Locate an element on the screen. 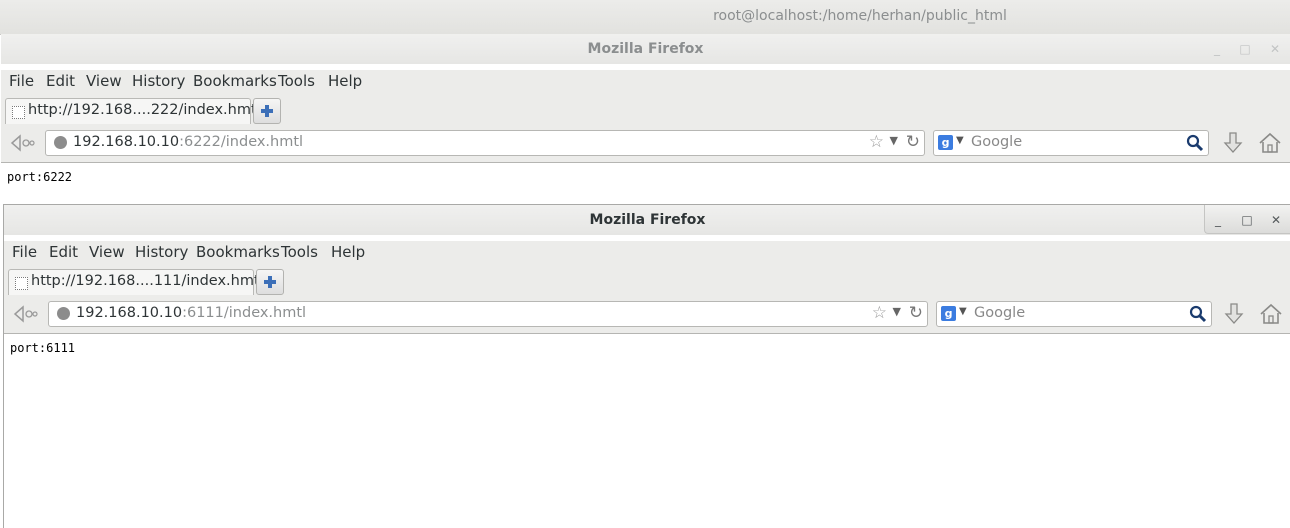 The height and width of the screenshot is (528, 1290). tab-strip: http://192.168....111/index.hmtl is located at coordinates (647, 280).